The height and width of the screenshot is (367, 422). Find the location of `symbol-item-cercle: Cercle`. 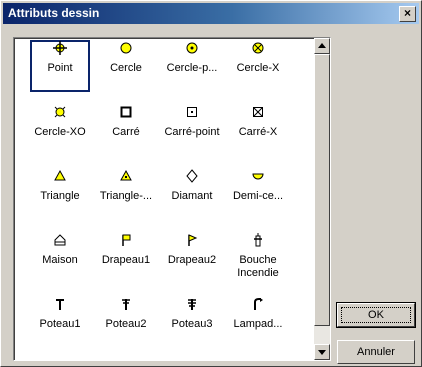

symbol-item-cercle: Cercle is located at coordinates (126, 66).